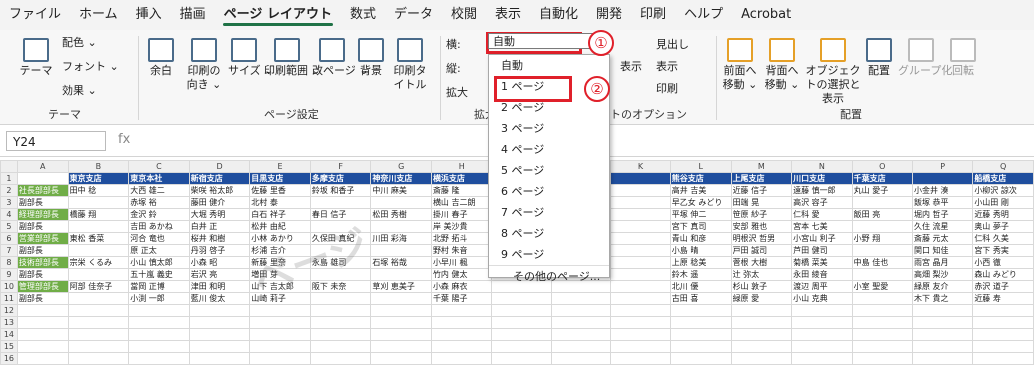 Image resolution: width=1034 pixels, height=384 pixels. Describe the element at coordinates (1003, 286) in the screenshot. I see `cell: 赤沢 道子` at that location.